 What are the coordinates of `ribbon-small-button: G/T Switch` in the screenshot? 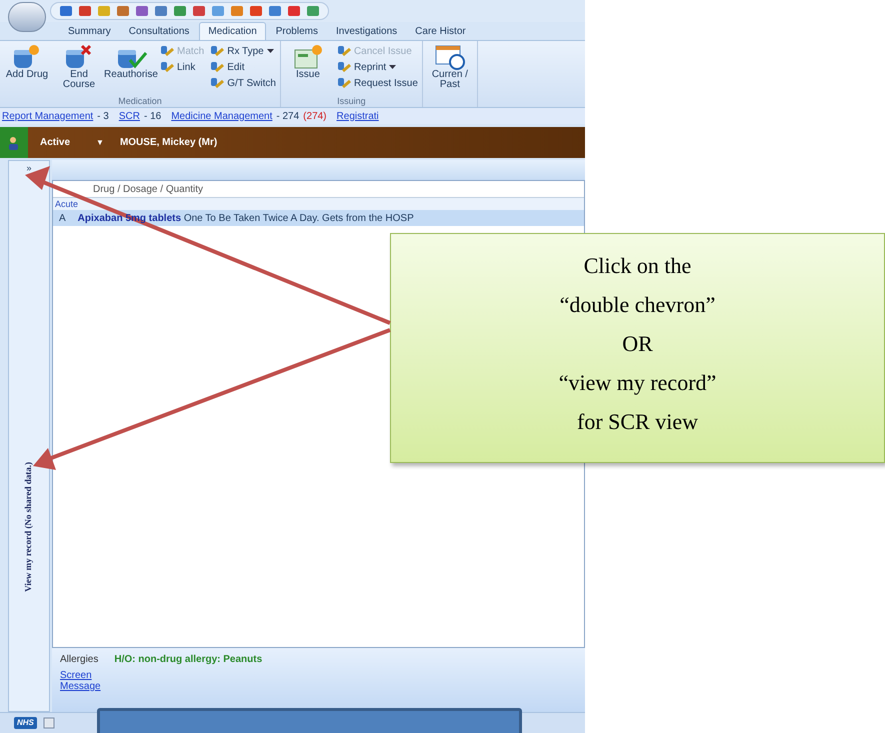 It's located at (243, 83).